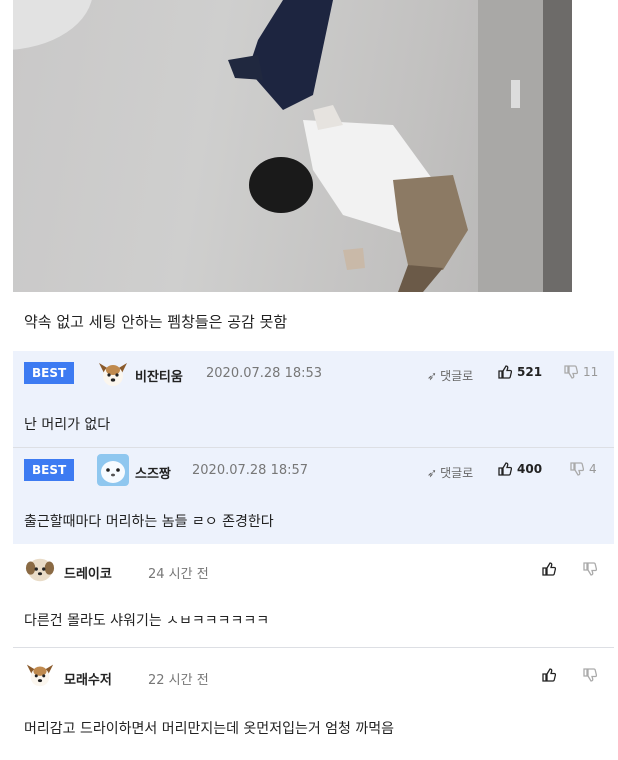 The image size is (618, 760). I want to click on like-button: 521, so click(520, 372).